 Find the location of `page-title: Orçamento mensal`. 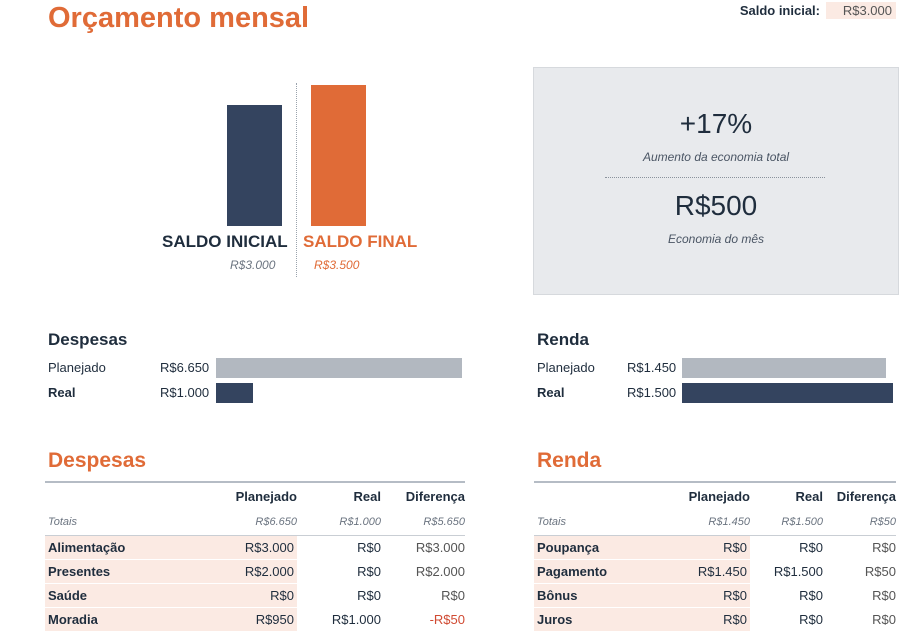

page-title: Orçamento mensal is located at coordinates (179, 18).